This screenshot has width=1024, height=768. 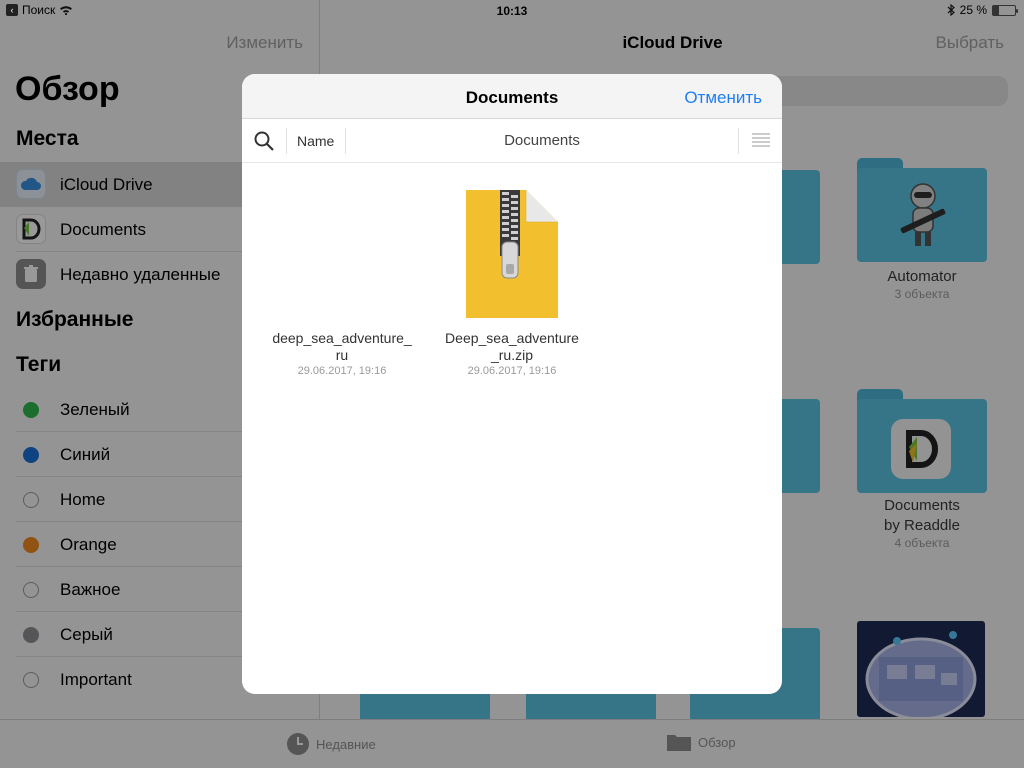 I want to click on bluetooth-icon, so click(x=951, y=10).